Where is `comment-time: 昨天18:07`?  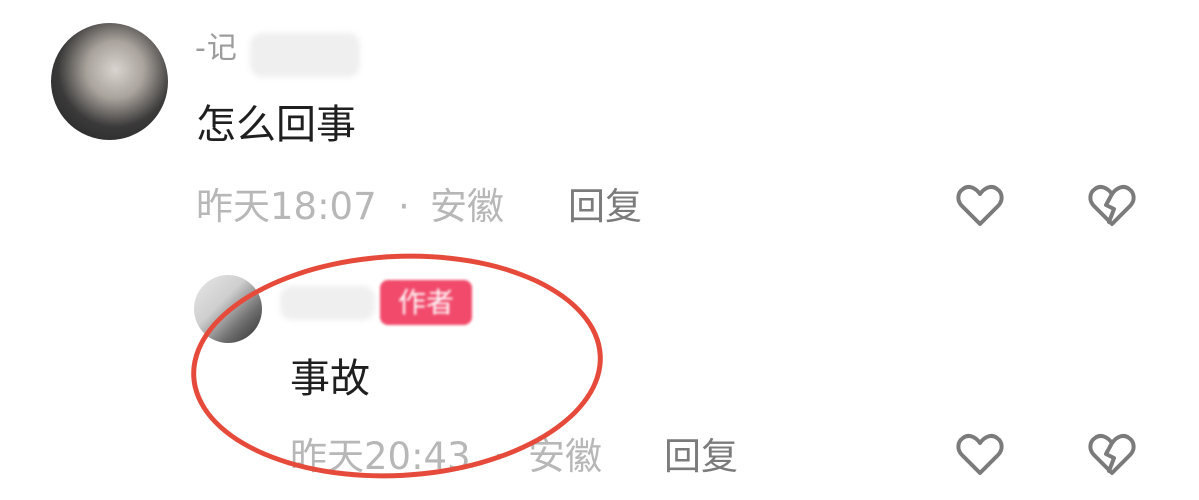 comment-time: 昨天18:07 is located at coordinates (286, 206).